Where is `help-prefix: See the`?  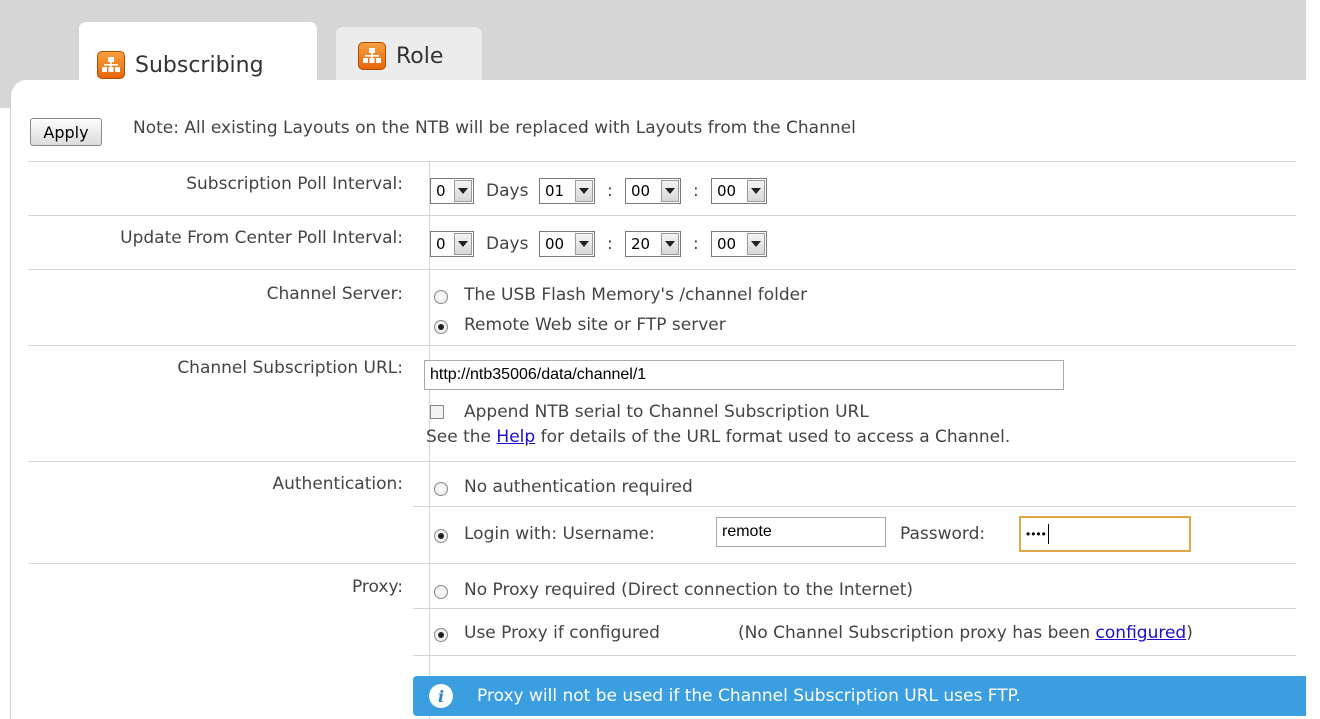 help-prefix: See the is located at coordinates (459, 437).